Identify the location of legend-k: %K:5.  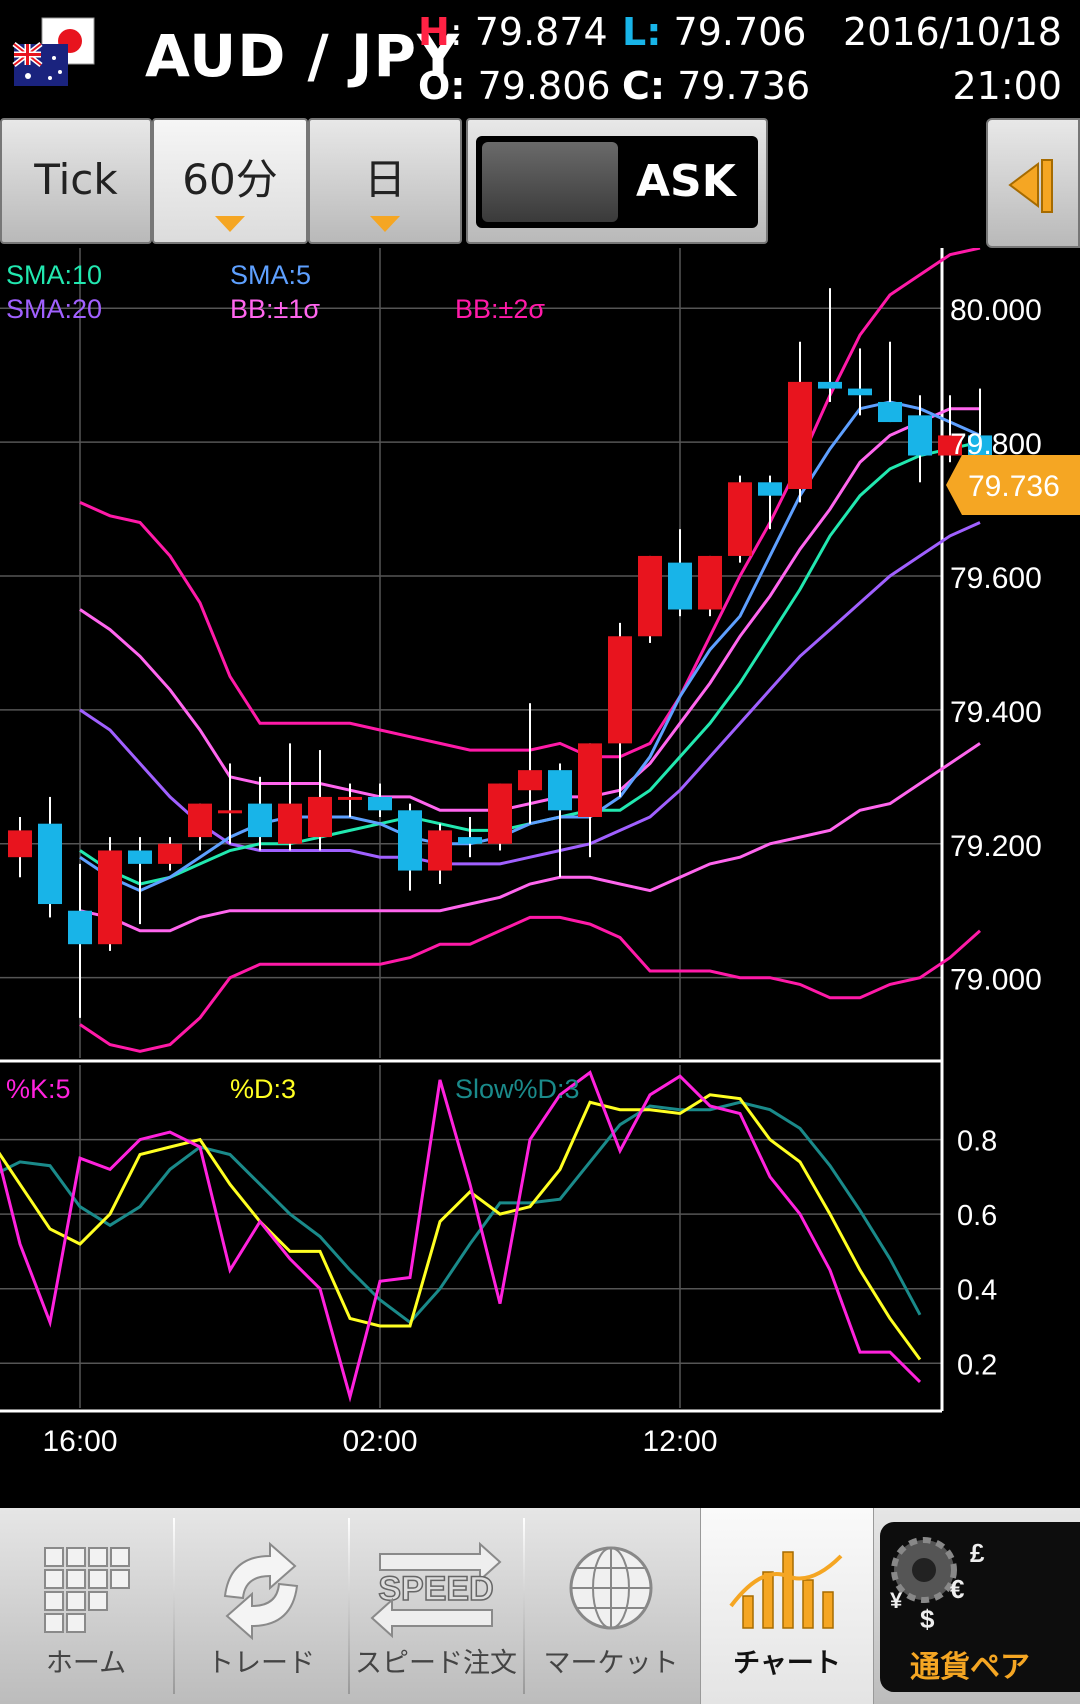
(38, 1089).